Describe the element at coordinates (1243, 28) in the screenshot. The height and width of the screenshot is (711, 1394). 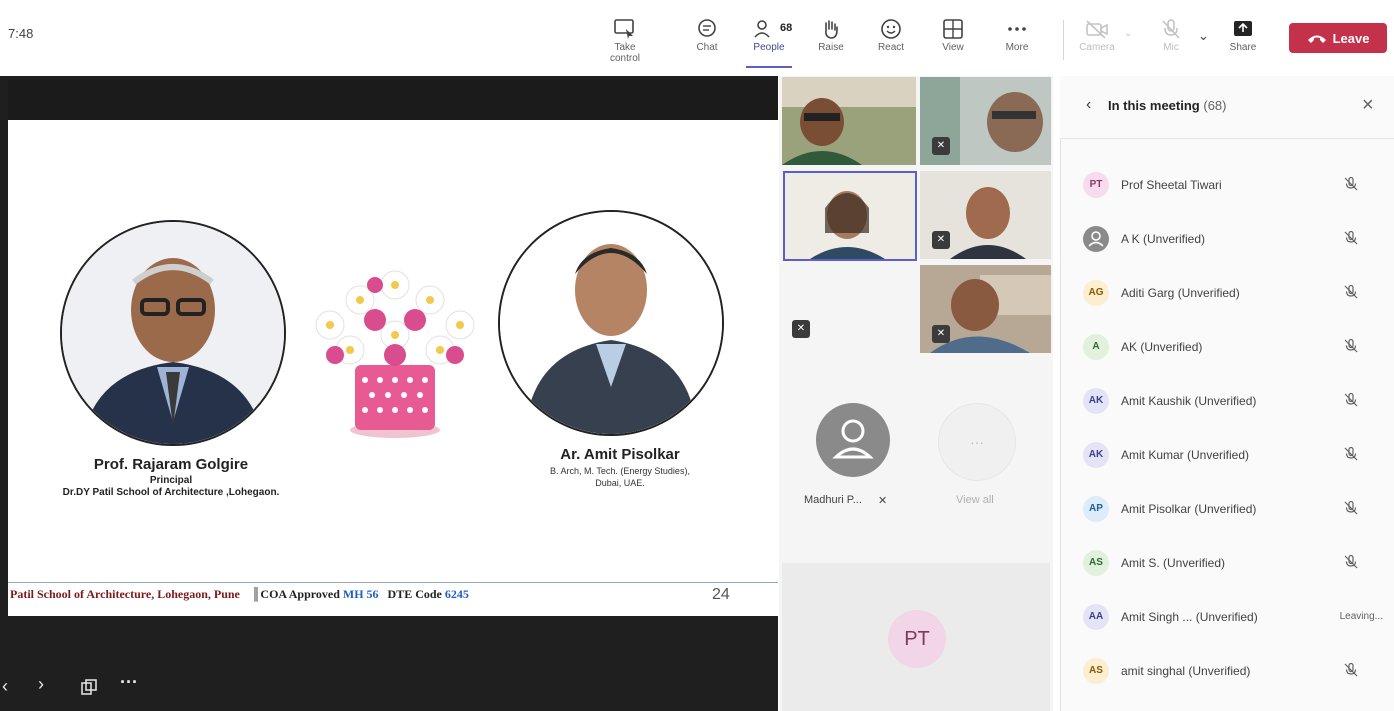
I see `share-icon` at that location.